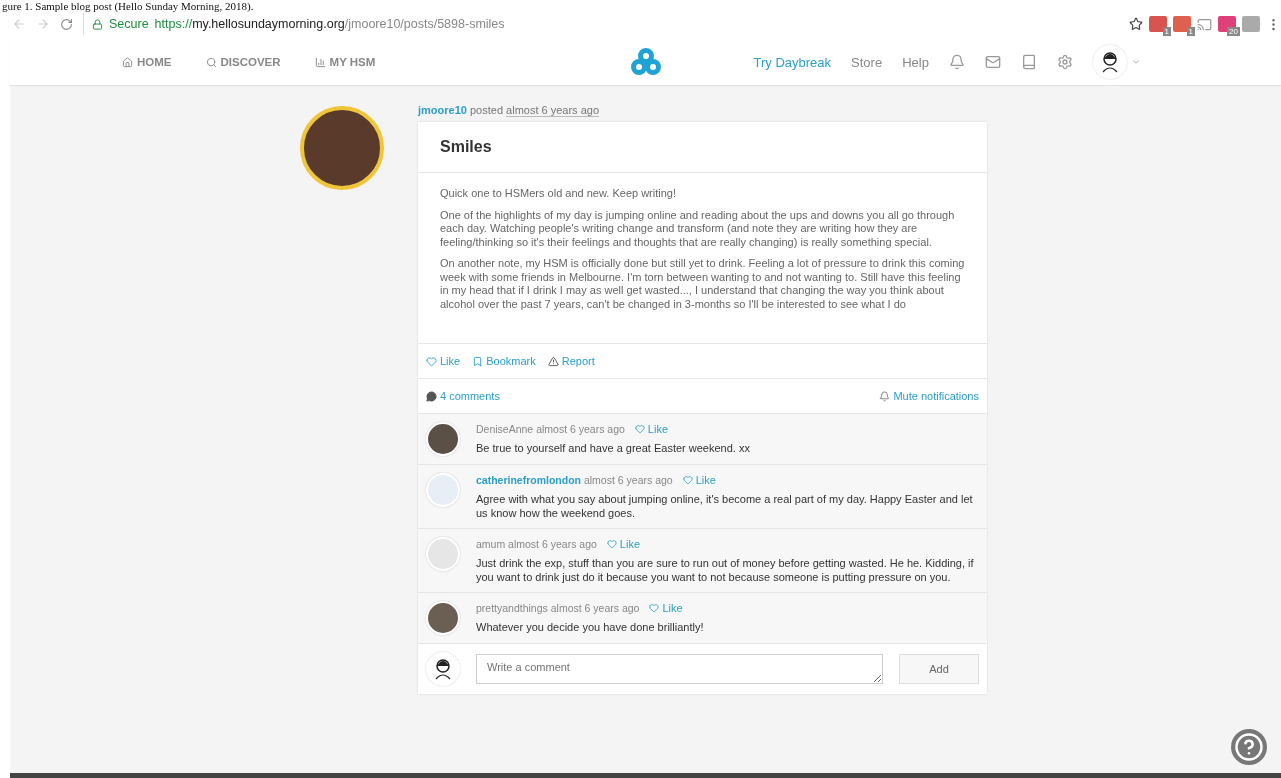 The width and height of the screenshot is (1281, 778). Describe the element at coordinates (1135, 62) in the screenshot. I see `caret-icon` at that location.